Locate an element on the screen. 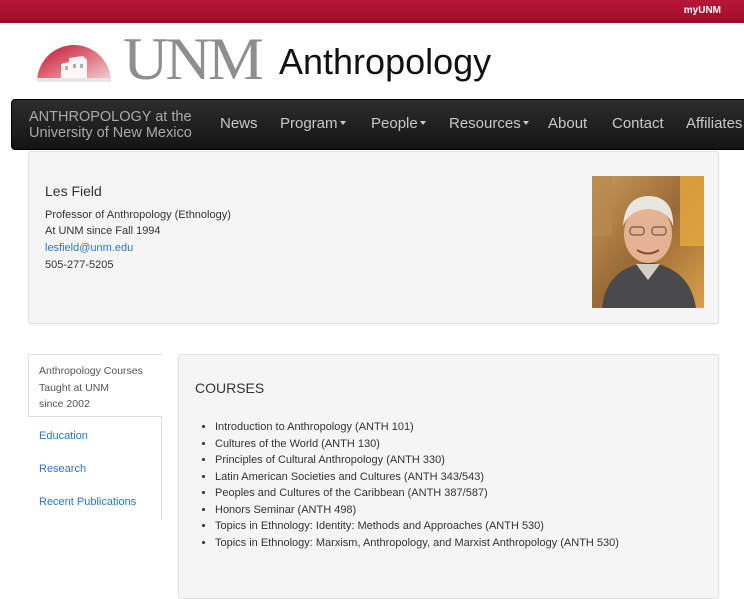 This screenshot has width=744, height=599. nav-resources-label: Resources is located at coordinates (485, 123).